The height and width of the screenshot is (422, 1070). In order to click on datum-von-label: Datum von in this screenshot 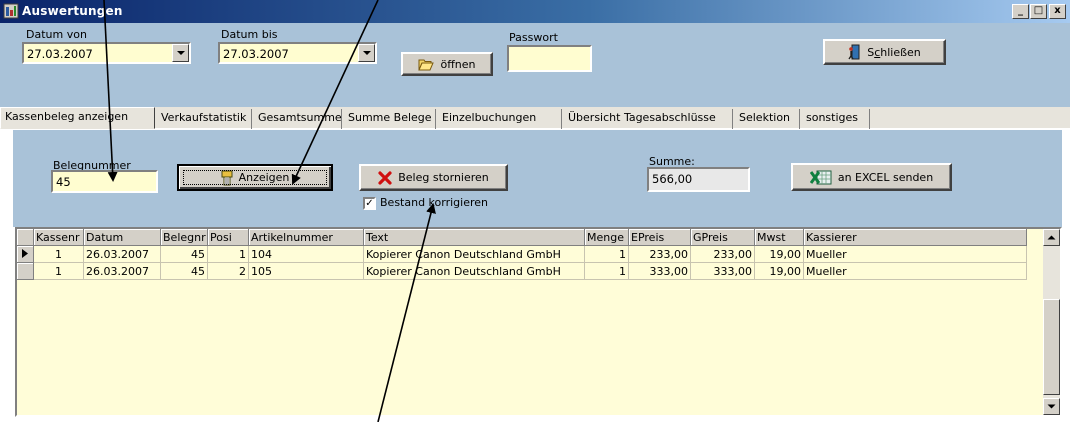, I will do `click(56, 34)`.